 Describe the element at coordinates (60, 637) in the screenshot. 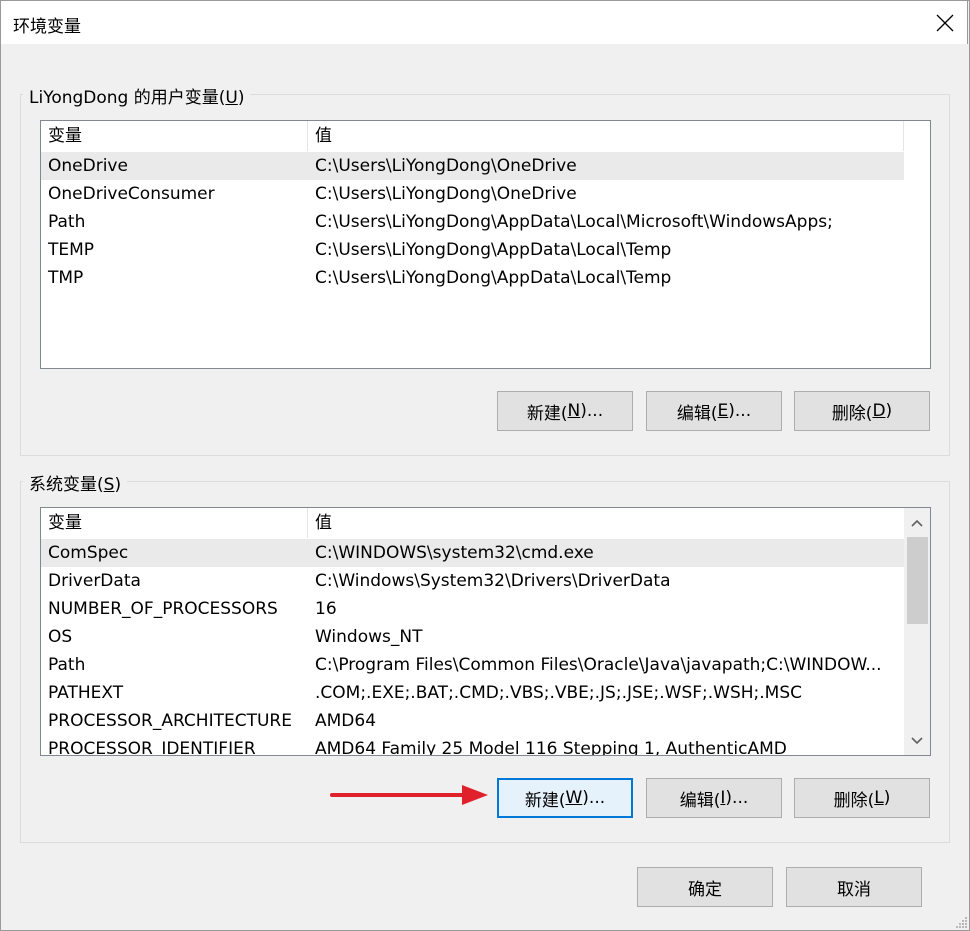

I see `var-name: OS` at that location.